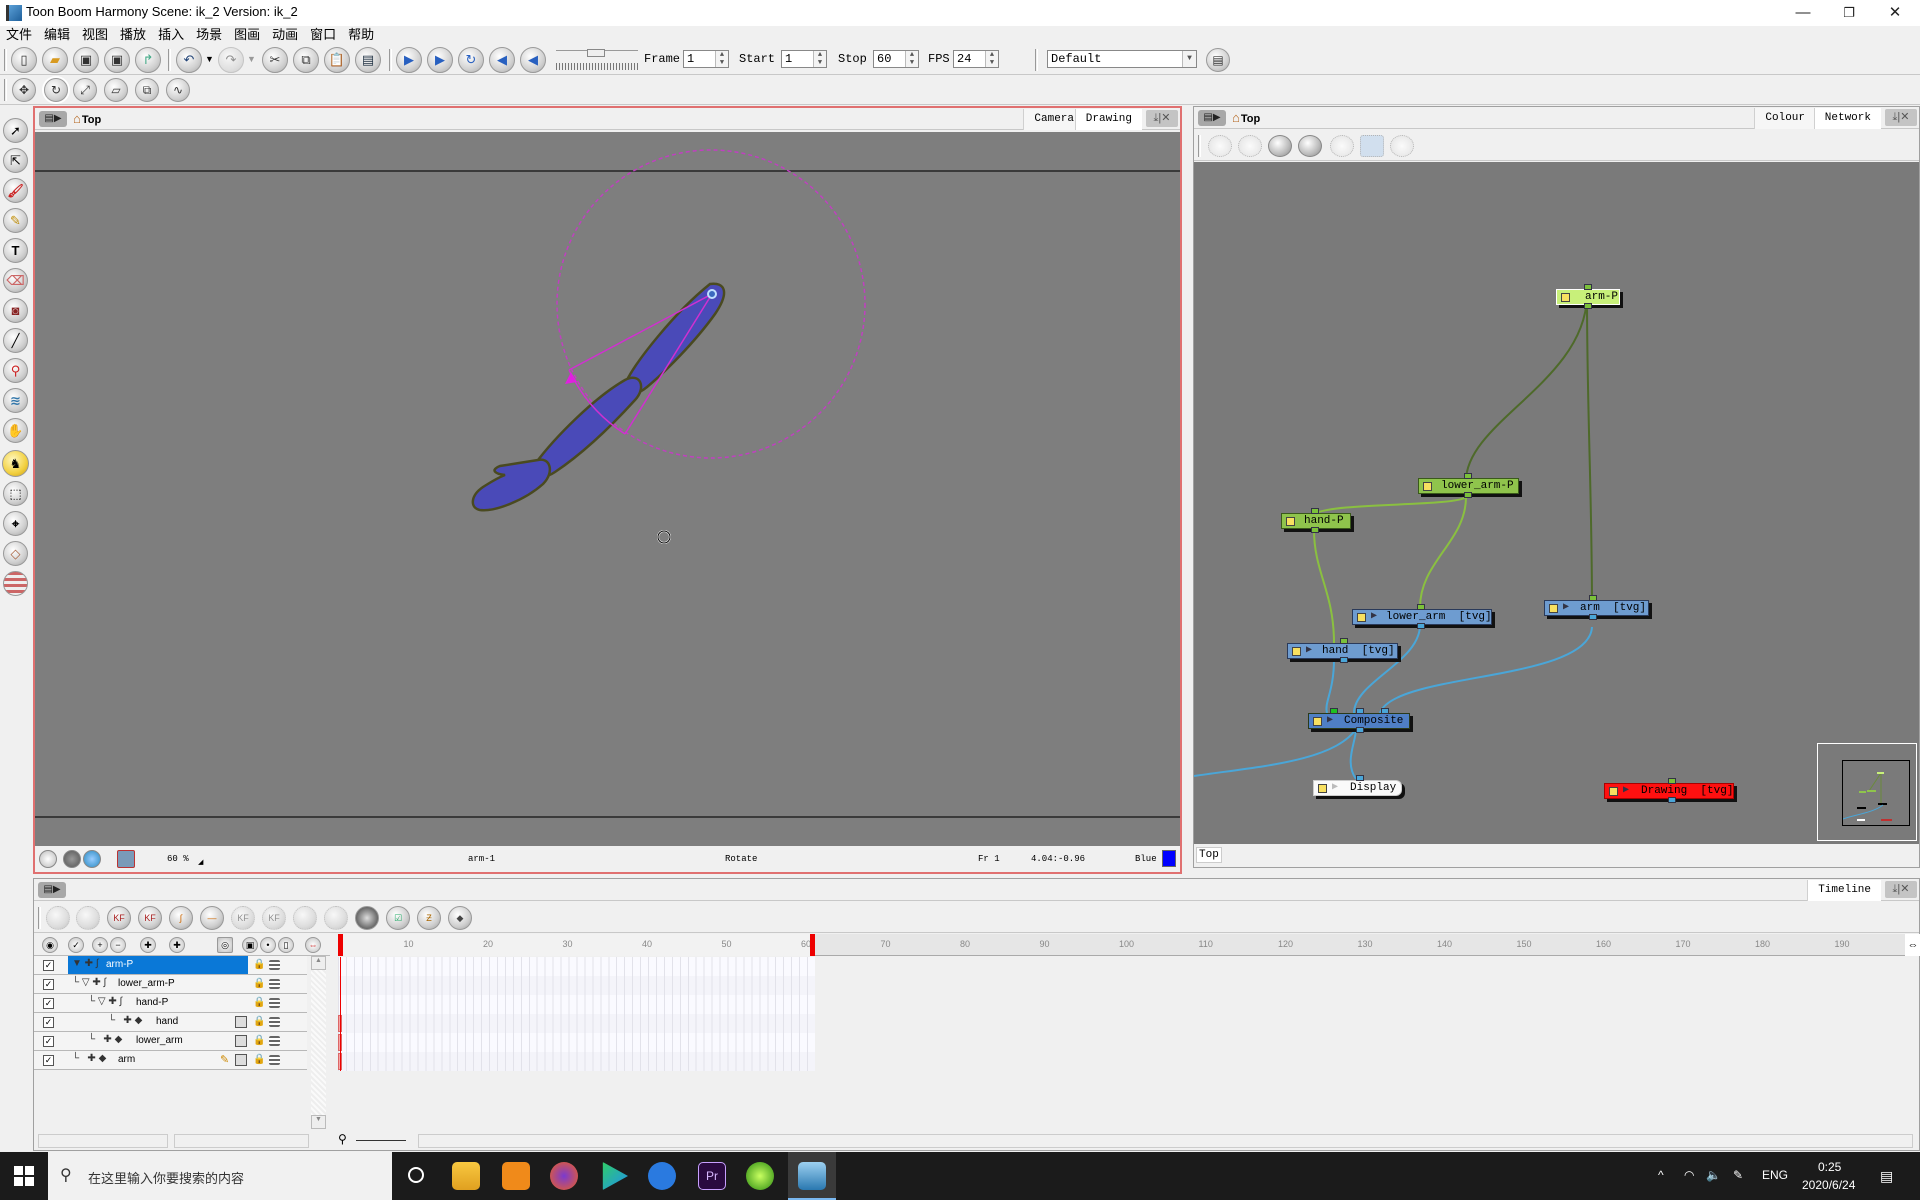 The image size is (1920, 1200). Describe the element at coordinates (712, 294) in the screenshot. I see `pivot-point-icon` at that location.